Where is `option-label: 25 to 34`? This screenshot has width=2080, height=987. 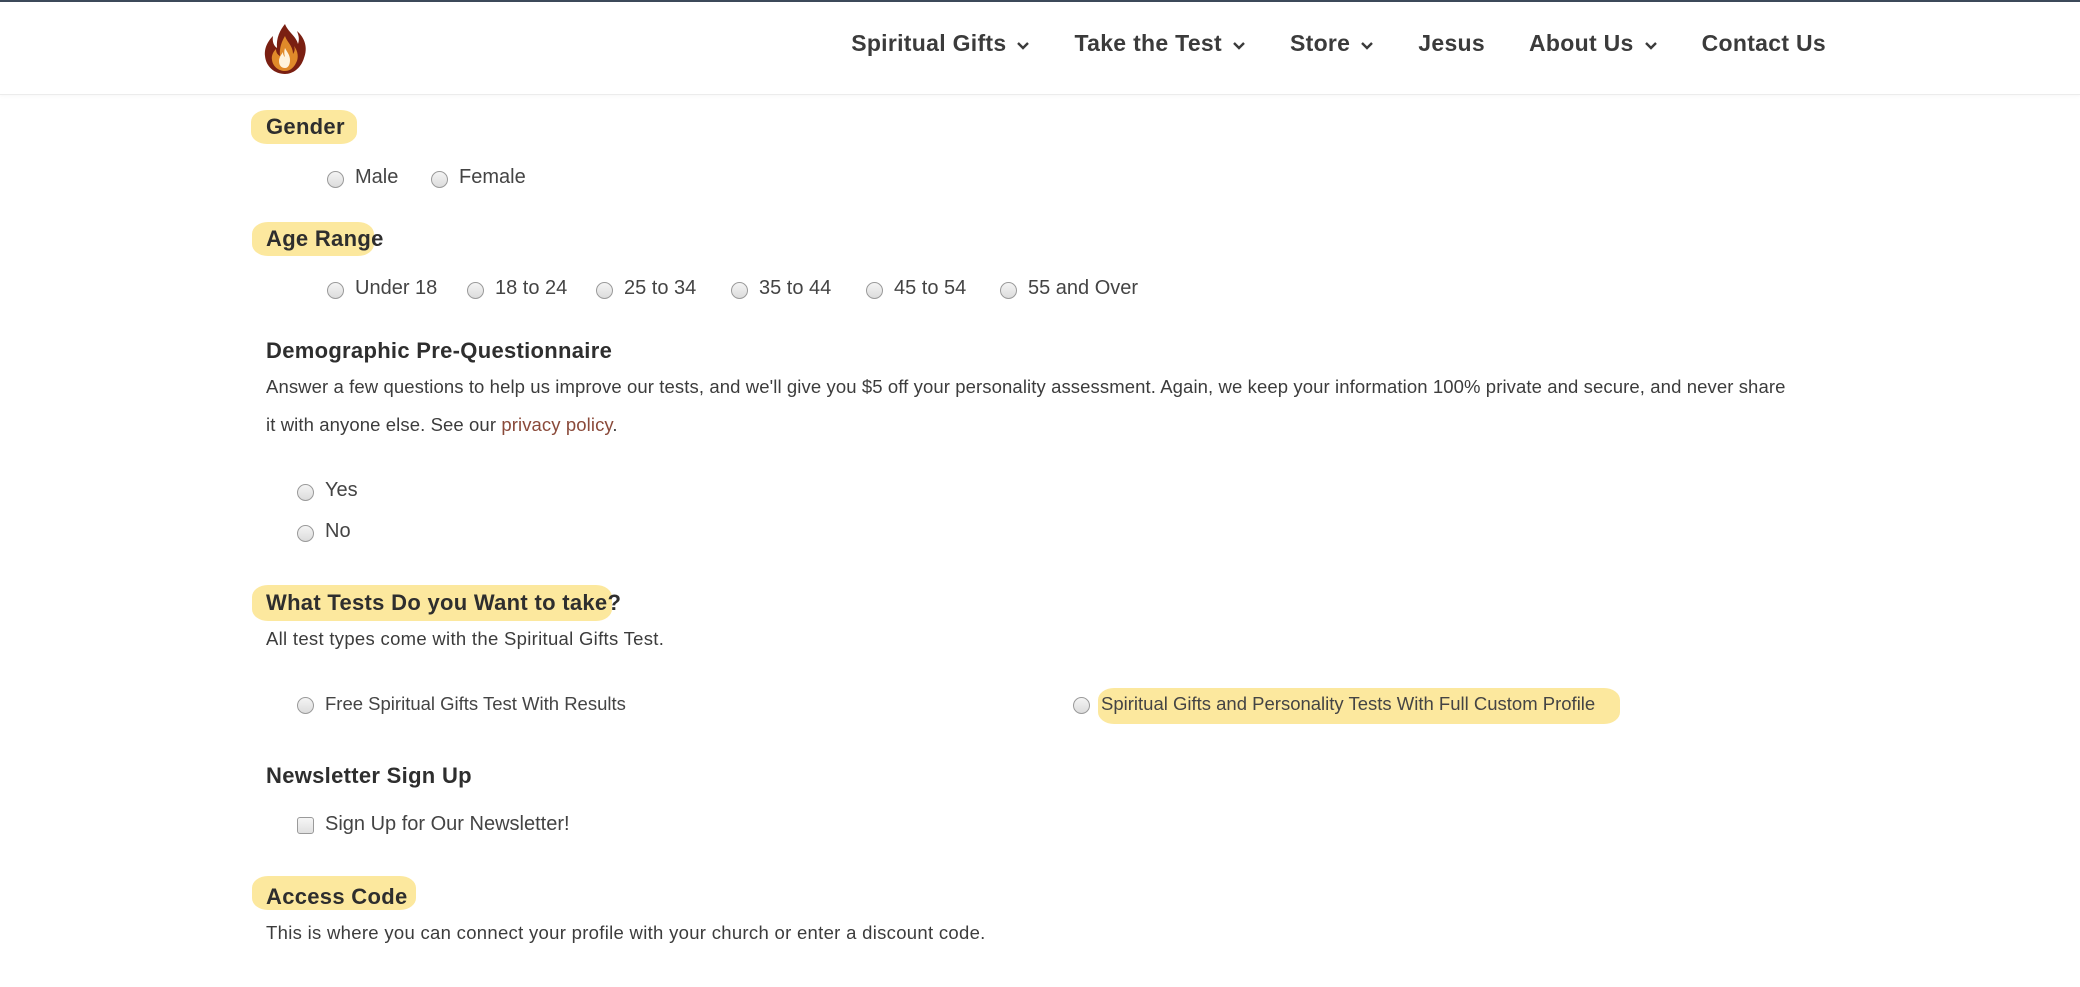
option-label: 25 to 34 is located at coordinates (660, 288).